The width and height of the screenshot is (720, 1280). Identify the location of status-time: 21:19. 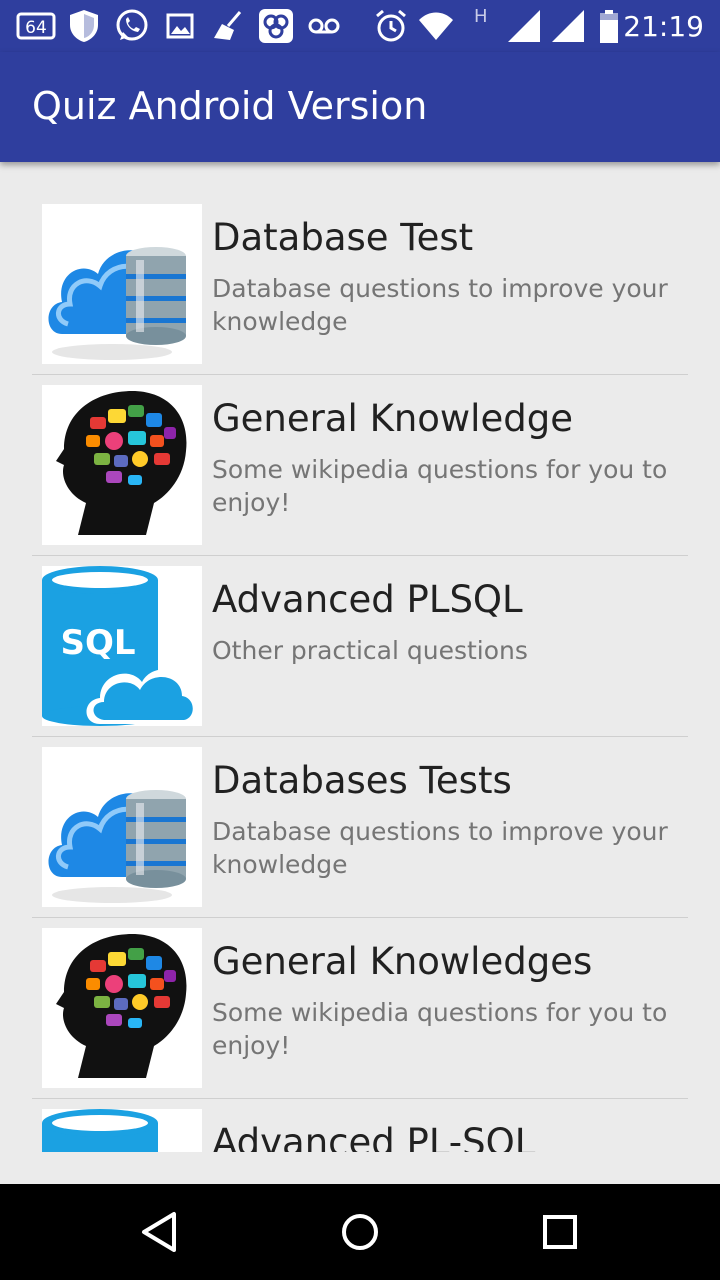
(663, 26).